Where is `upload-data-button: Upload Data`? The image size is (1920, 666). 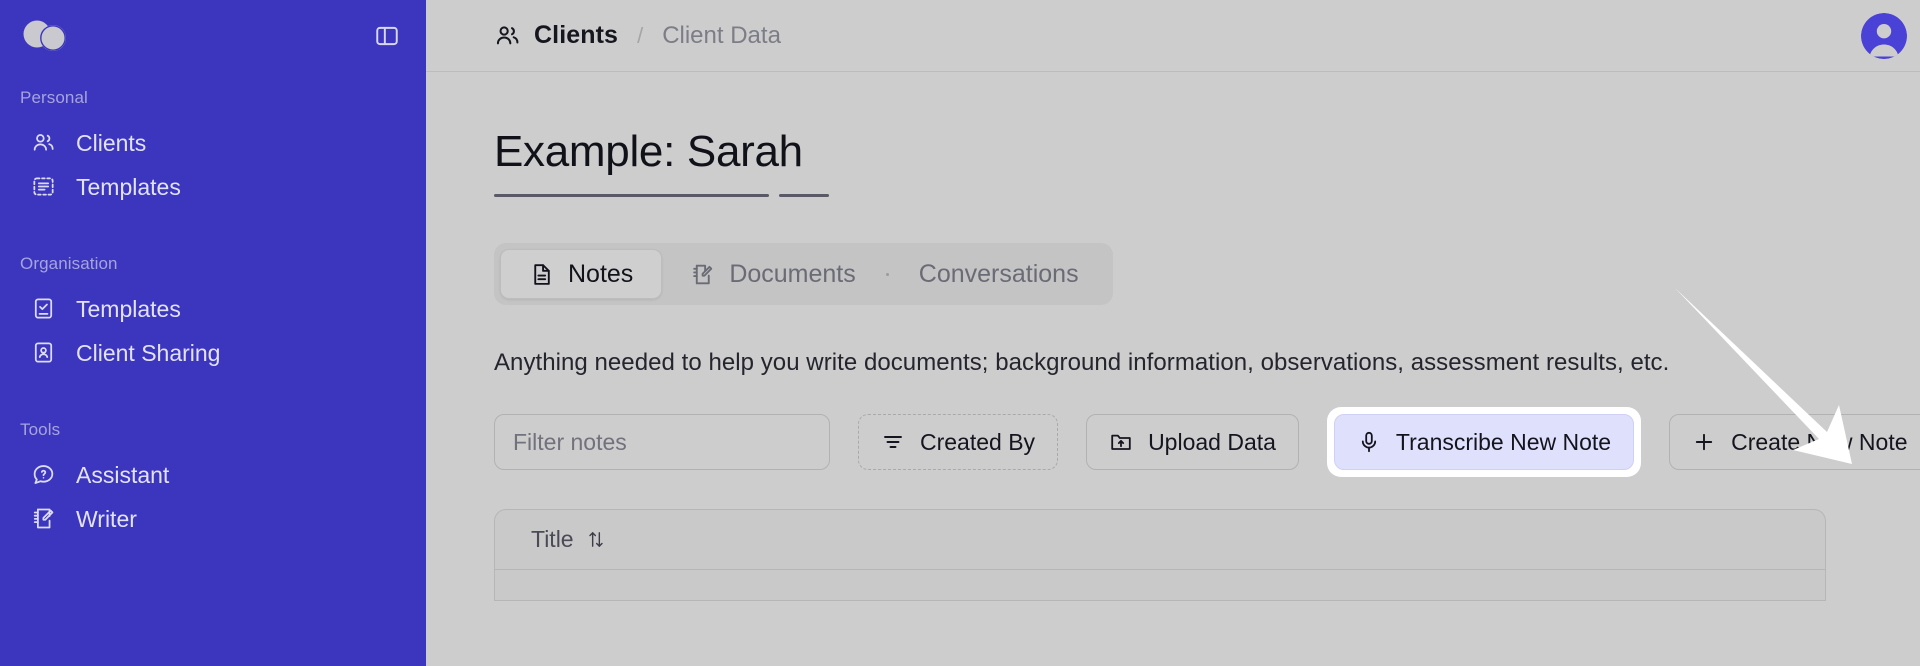
upload-data-button: Upload Data is located at coordinates (1192, 442).